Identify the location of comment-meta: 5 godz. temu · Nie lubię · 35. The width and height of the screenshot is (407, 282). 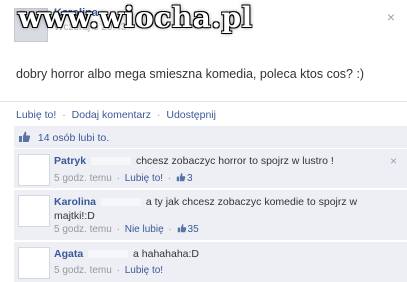
(126, 229).